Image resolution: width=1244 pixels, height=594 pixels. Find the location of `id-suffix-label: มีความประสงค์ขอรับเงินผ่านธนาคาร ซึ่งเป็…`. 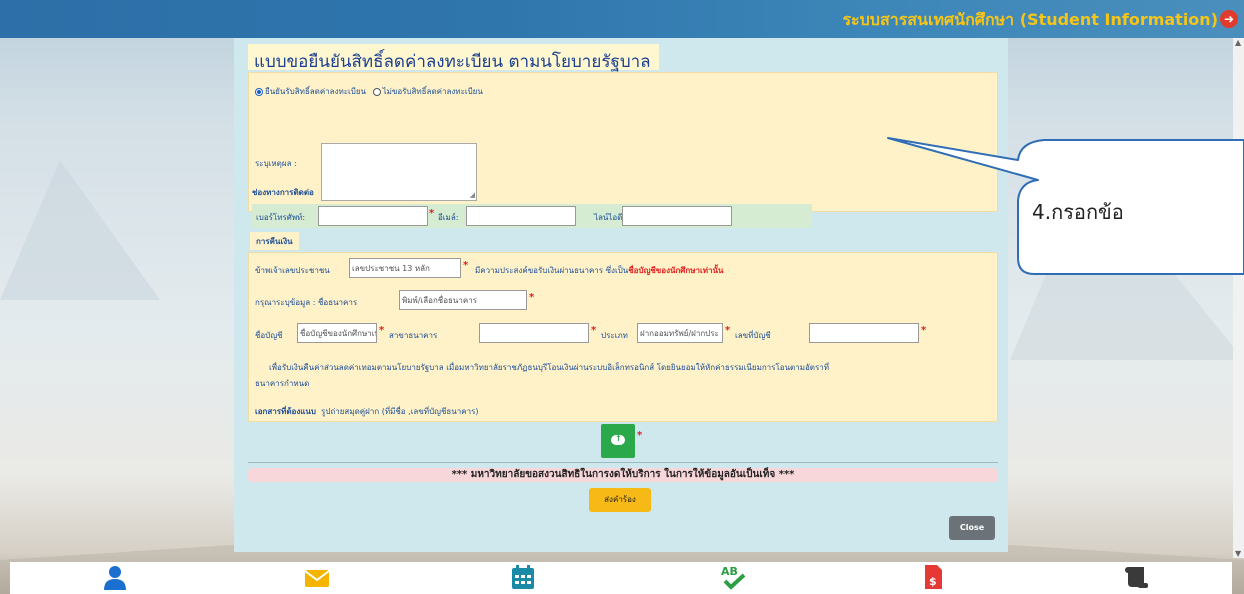

id-suffix-label: มีความประสงค์ขอรับเงินผ่านธนาคาร ซึ่งเป็… is located at coordinates (552, 270).